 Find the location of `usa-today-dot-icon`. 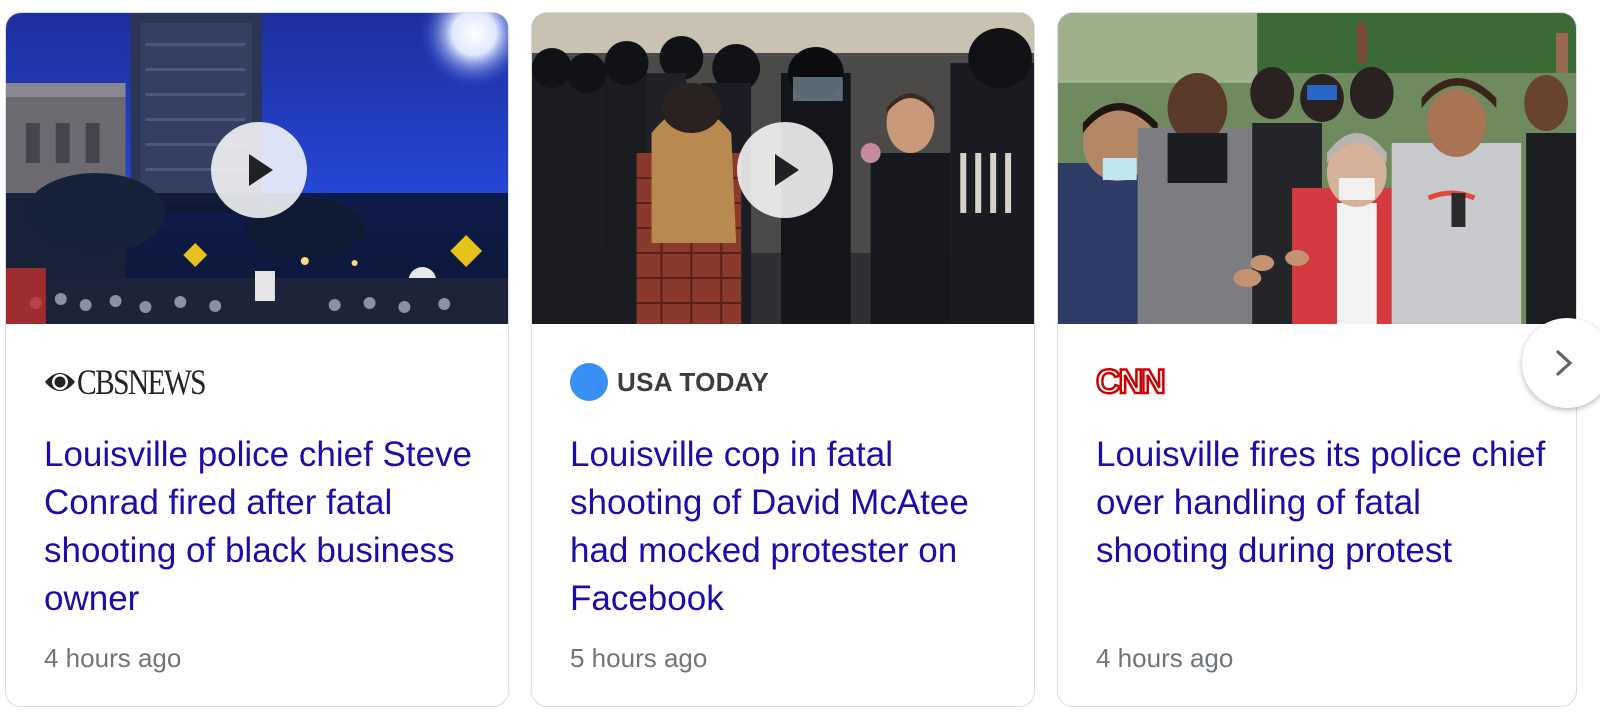

usa-today-dot-icon is located at coordinates (589, 382).